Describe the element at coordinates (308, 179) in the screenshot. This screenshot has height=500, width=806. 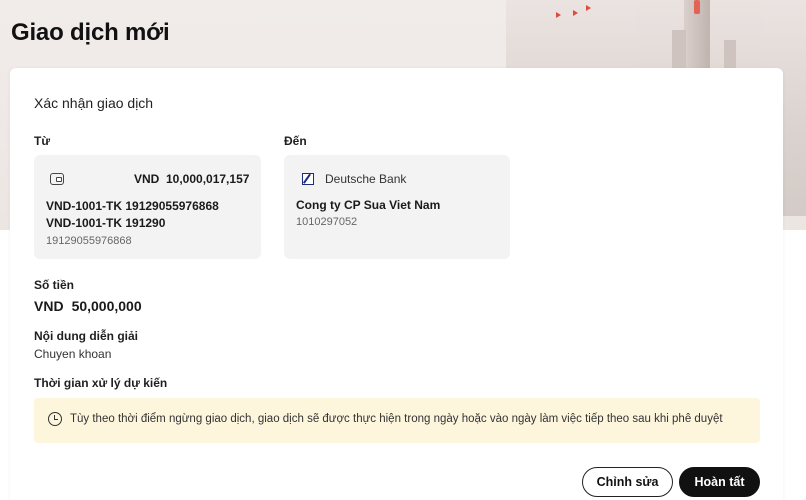
I see `deutsche-bank-logo-icon` at that location.